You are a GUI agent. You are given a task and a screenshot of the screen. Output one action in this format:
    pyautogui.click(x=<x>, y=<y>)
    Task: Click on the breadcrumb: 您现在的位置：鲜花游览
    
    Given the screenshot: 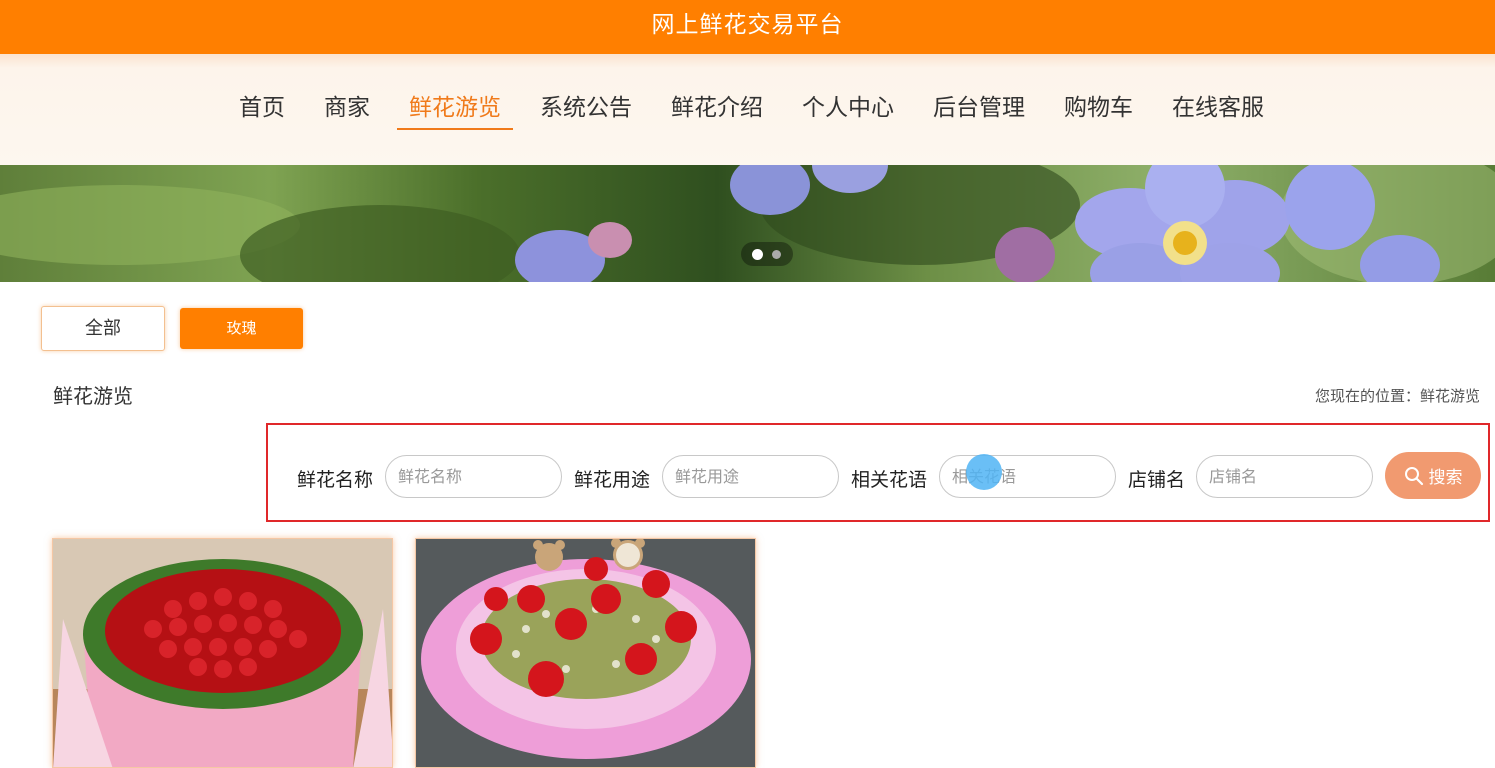 What is the action you would take?
    pyautogui.click(x=1397, y=396)
    